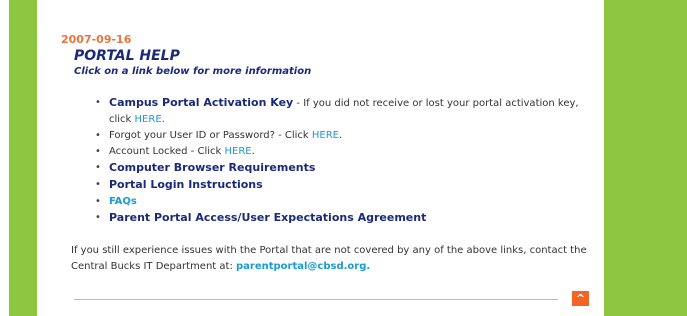  What do you see at coordinates (348, 202) in the screenshot?
I see `list-item: FAQs` at bounding box center [348, 202].